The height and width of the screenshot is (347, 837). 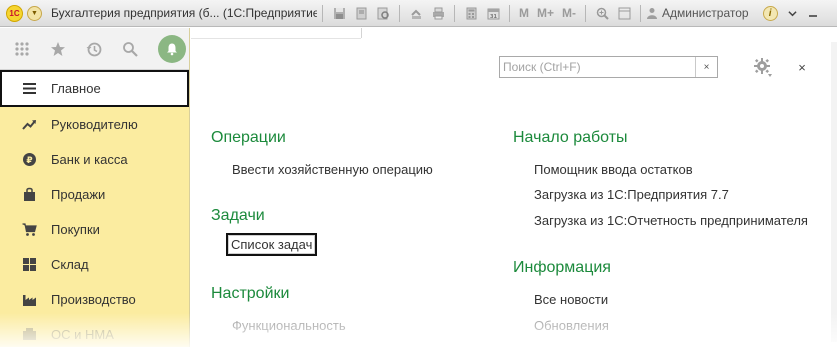 What do you see at coordinates (29, 195) in the screenshot?
I see `shopping-bag-icon` at bounding box center [29, 195].